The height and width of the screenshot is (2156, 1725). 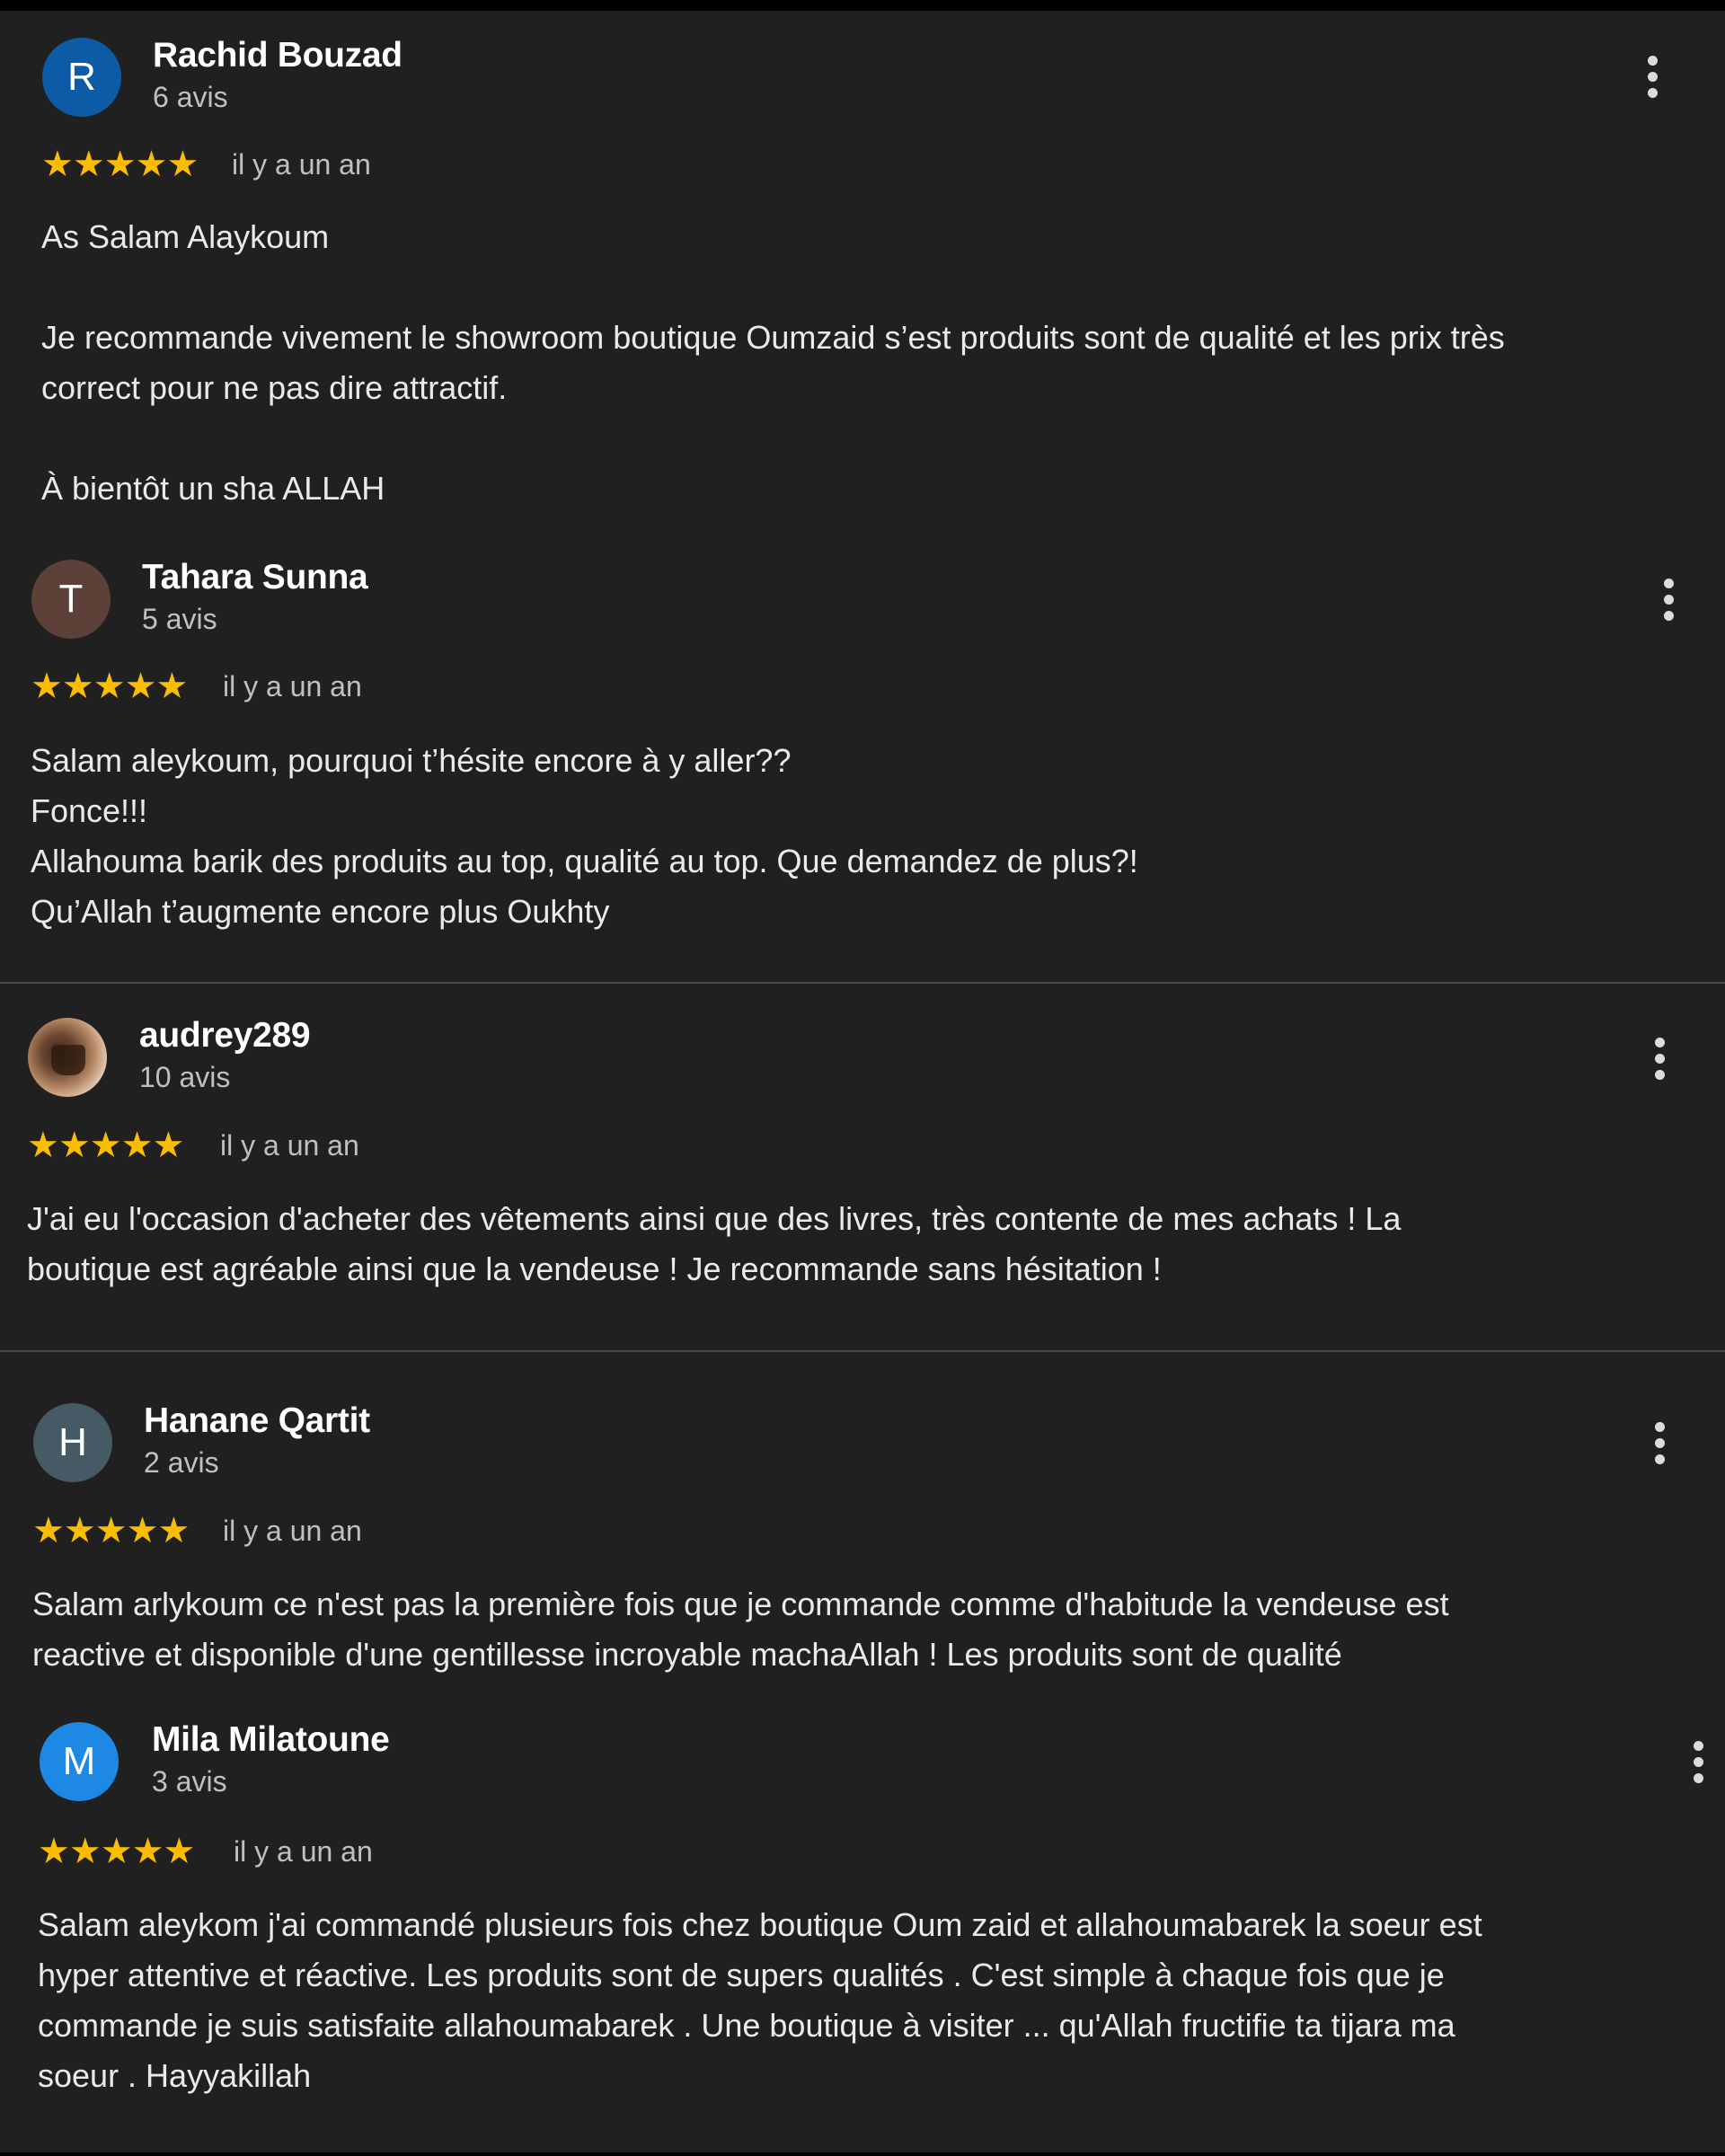 I want to click on review-line: Qu’Allah t’augmente encore plus Oukhty, so click(x=320, y=912).